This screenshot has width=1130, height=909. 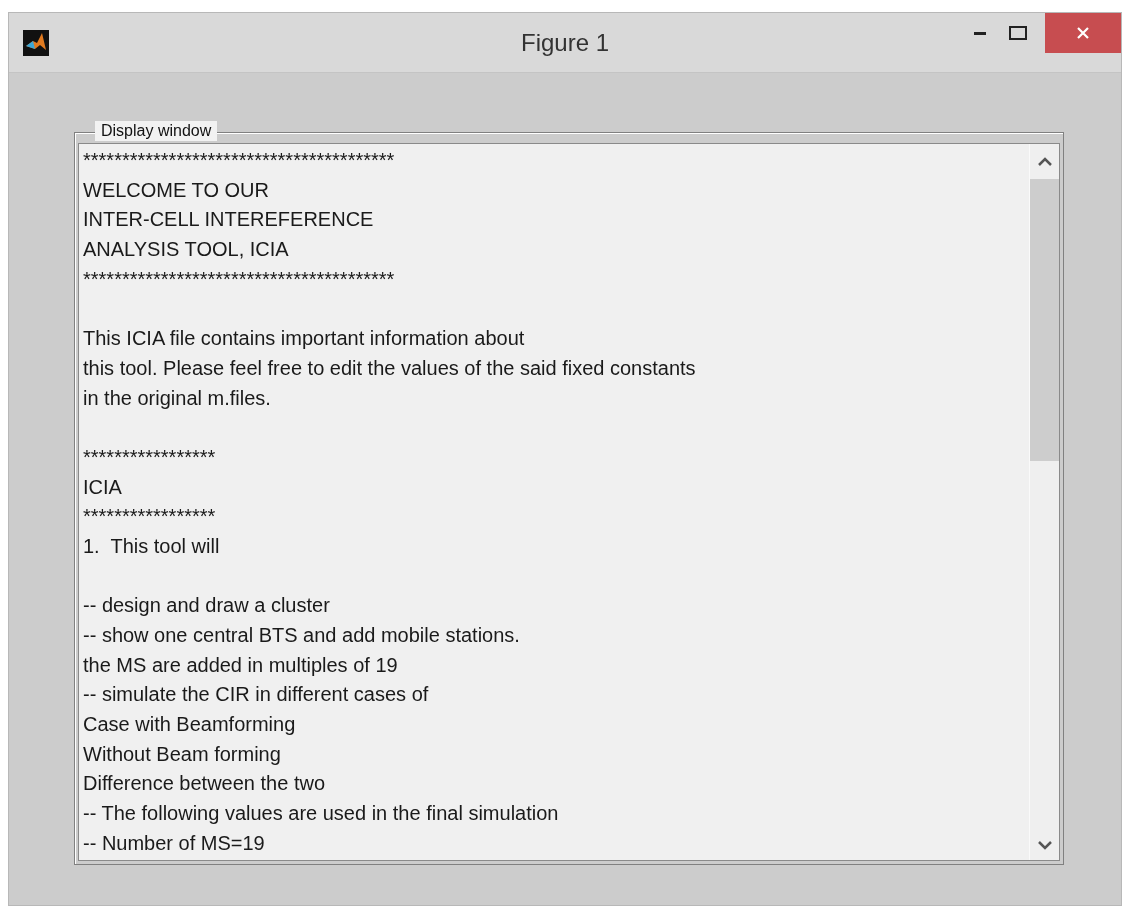 What do you see at coordinates (980, 33) in the screenshot?
I see `minimize-icon` at bounding box center [980, 33].